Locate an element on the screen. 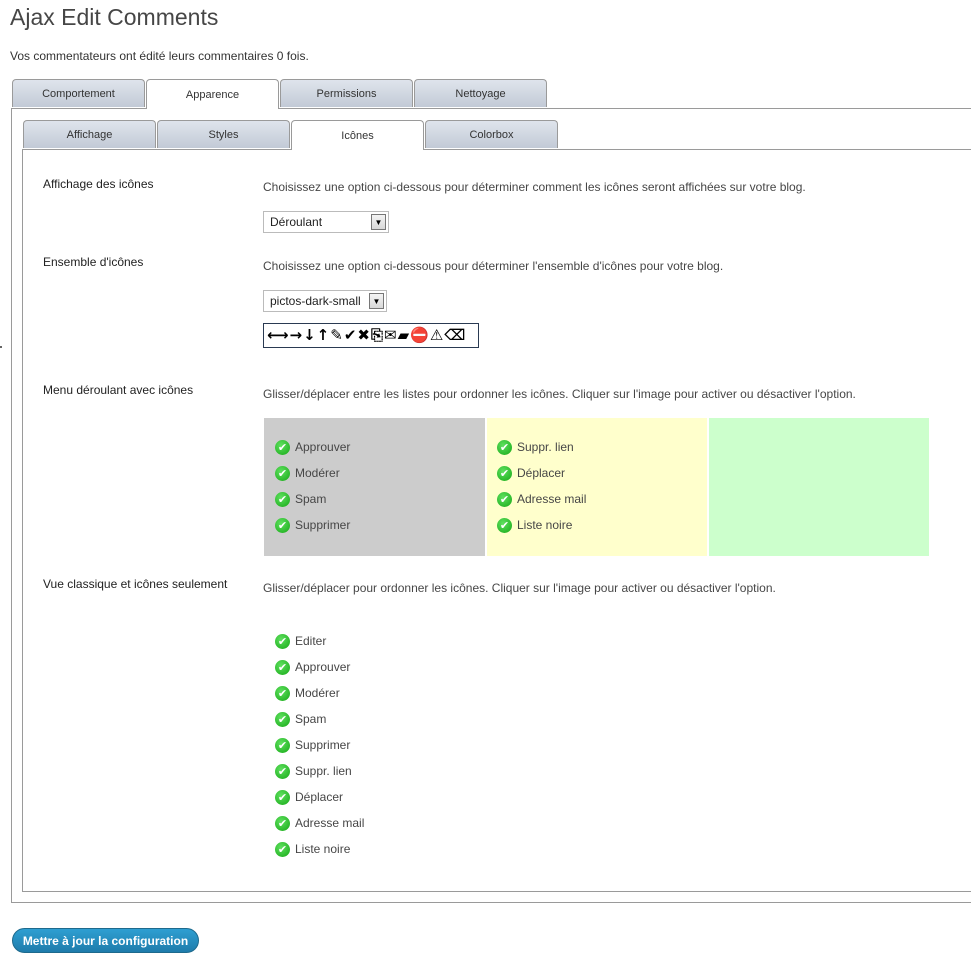 This screenshot has height=975, width=971. tab-affichage: Affichage is located at coordinates (89, 134).